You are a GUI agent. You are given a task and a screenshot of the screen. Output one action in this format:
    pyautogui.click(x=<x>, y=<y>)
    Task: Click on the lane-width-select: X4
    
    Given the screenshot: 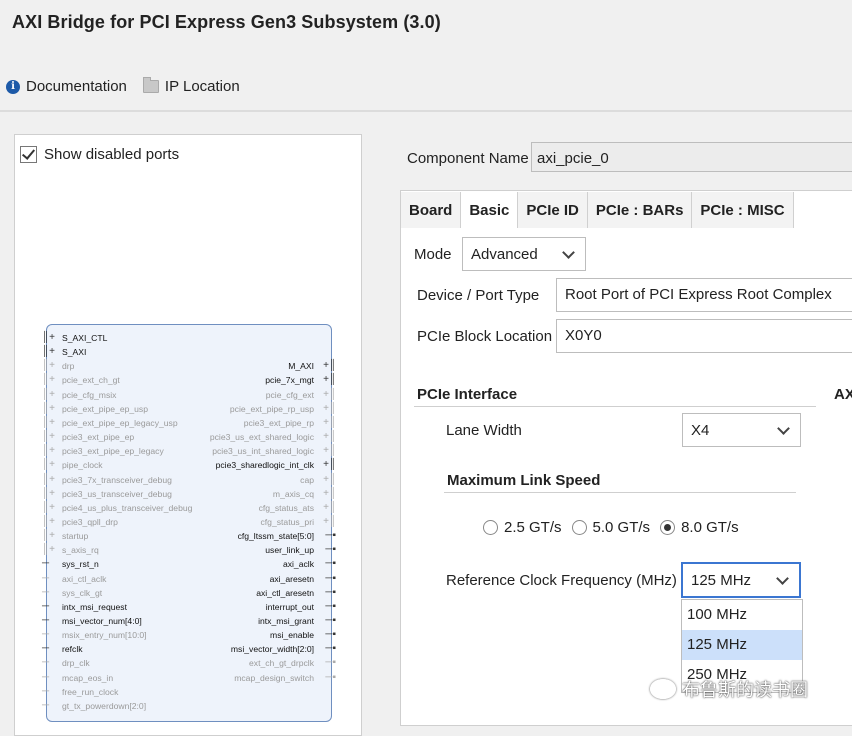 What is the action you would take?
    pyautogui.click(x=741, y=430)
    